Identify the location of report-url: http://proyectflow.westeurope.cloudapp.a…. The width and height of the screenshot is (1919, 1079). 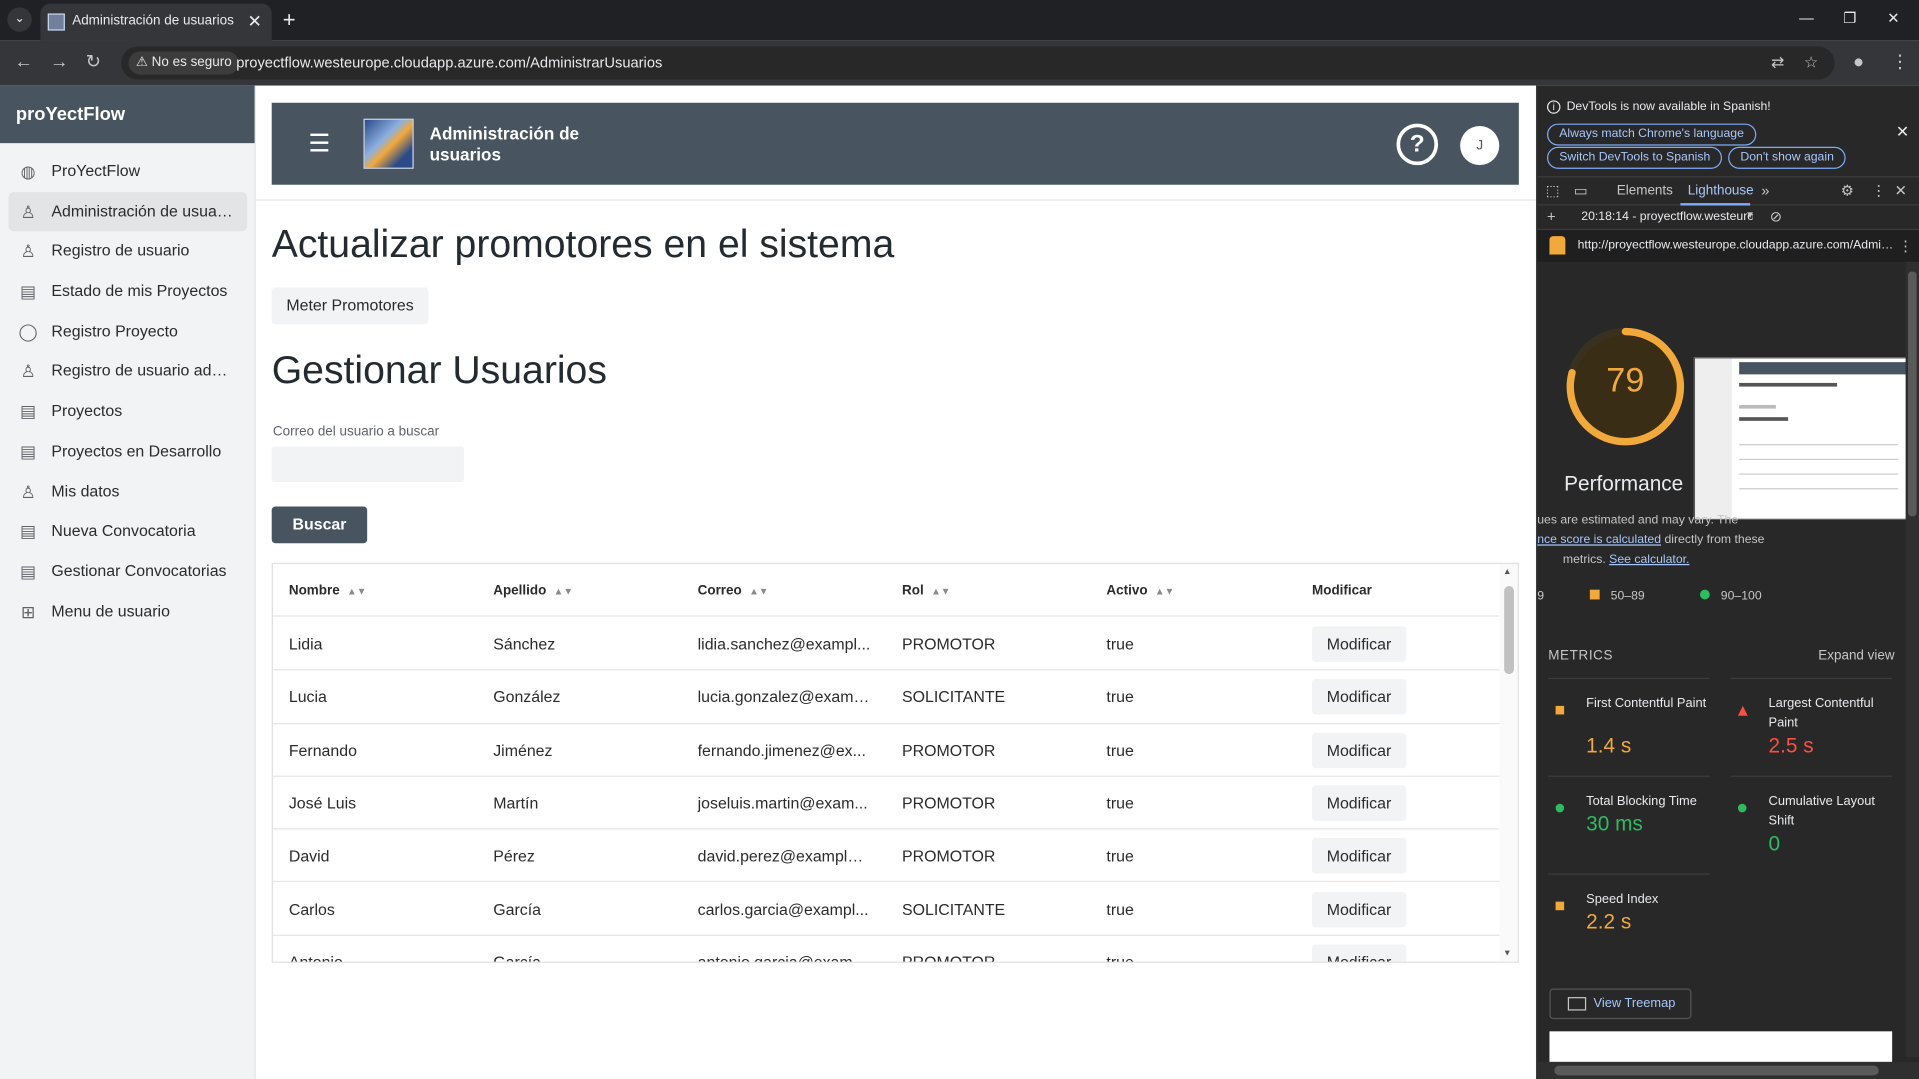
(1737, 245).